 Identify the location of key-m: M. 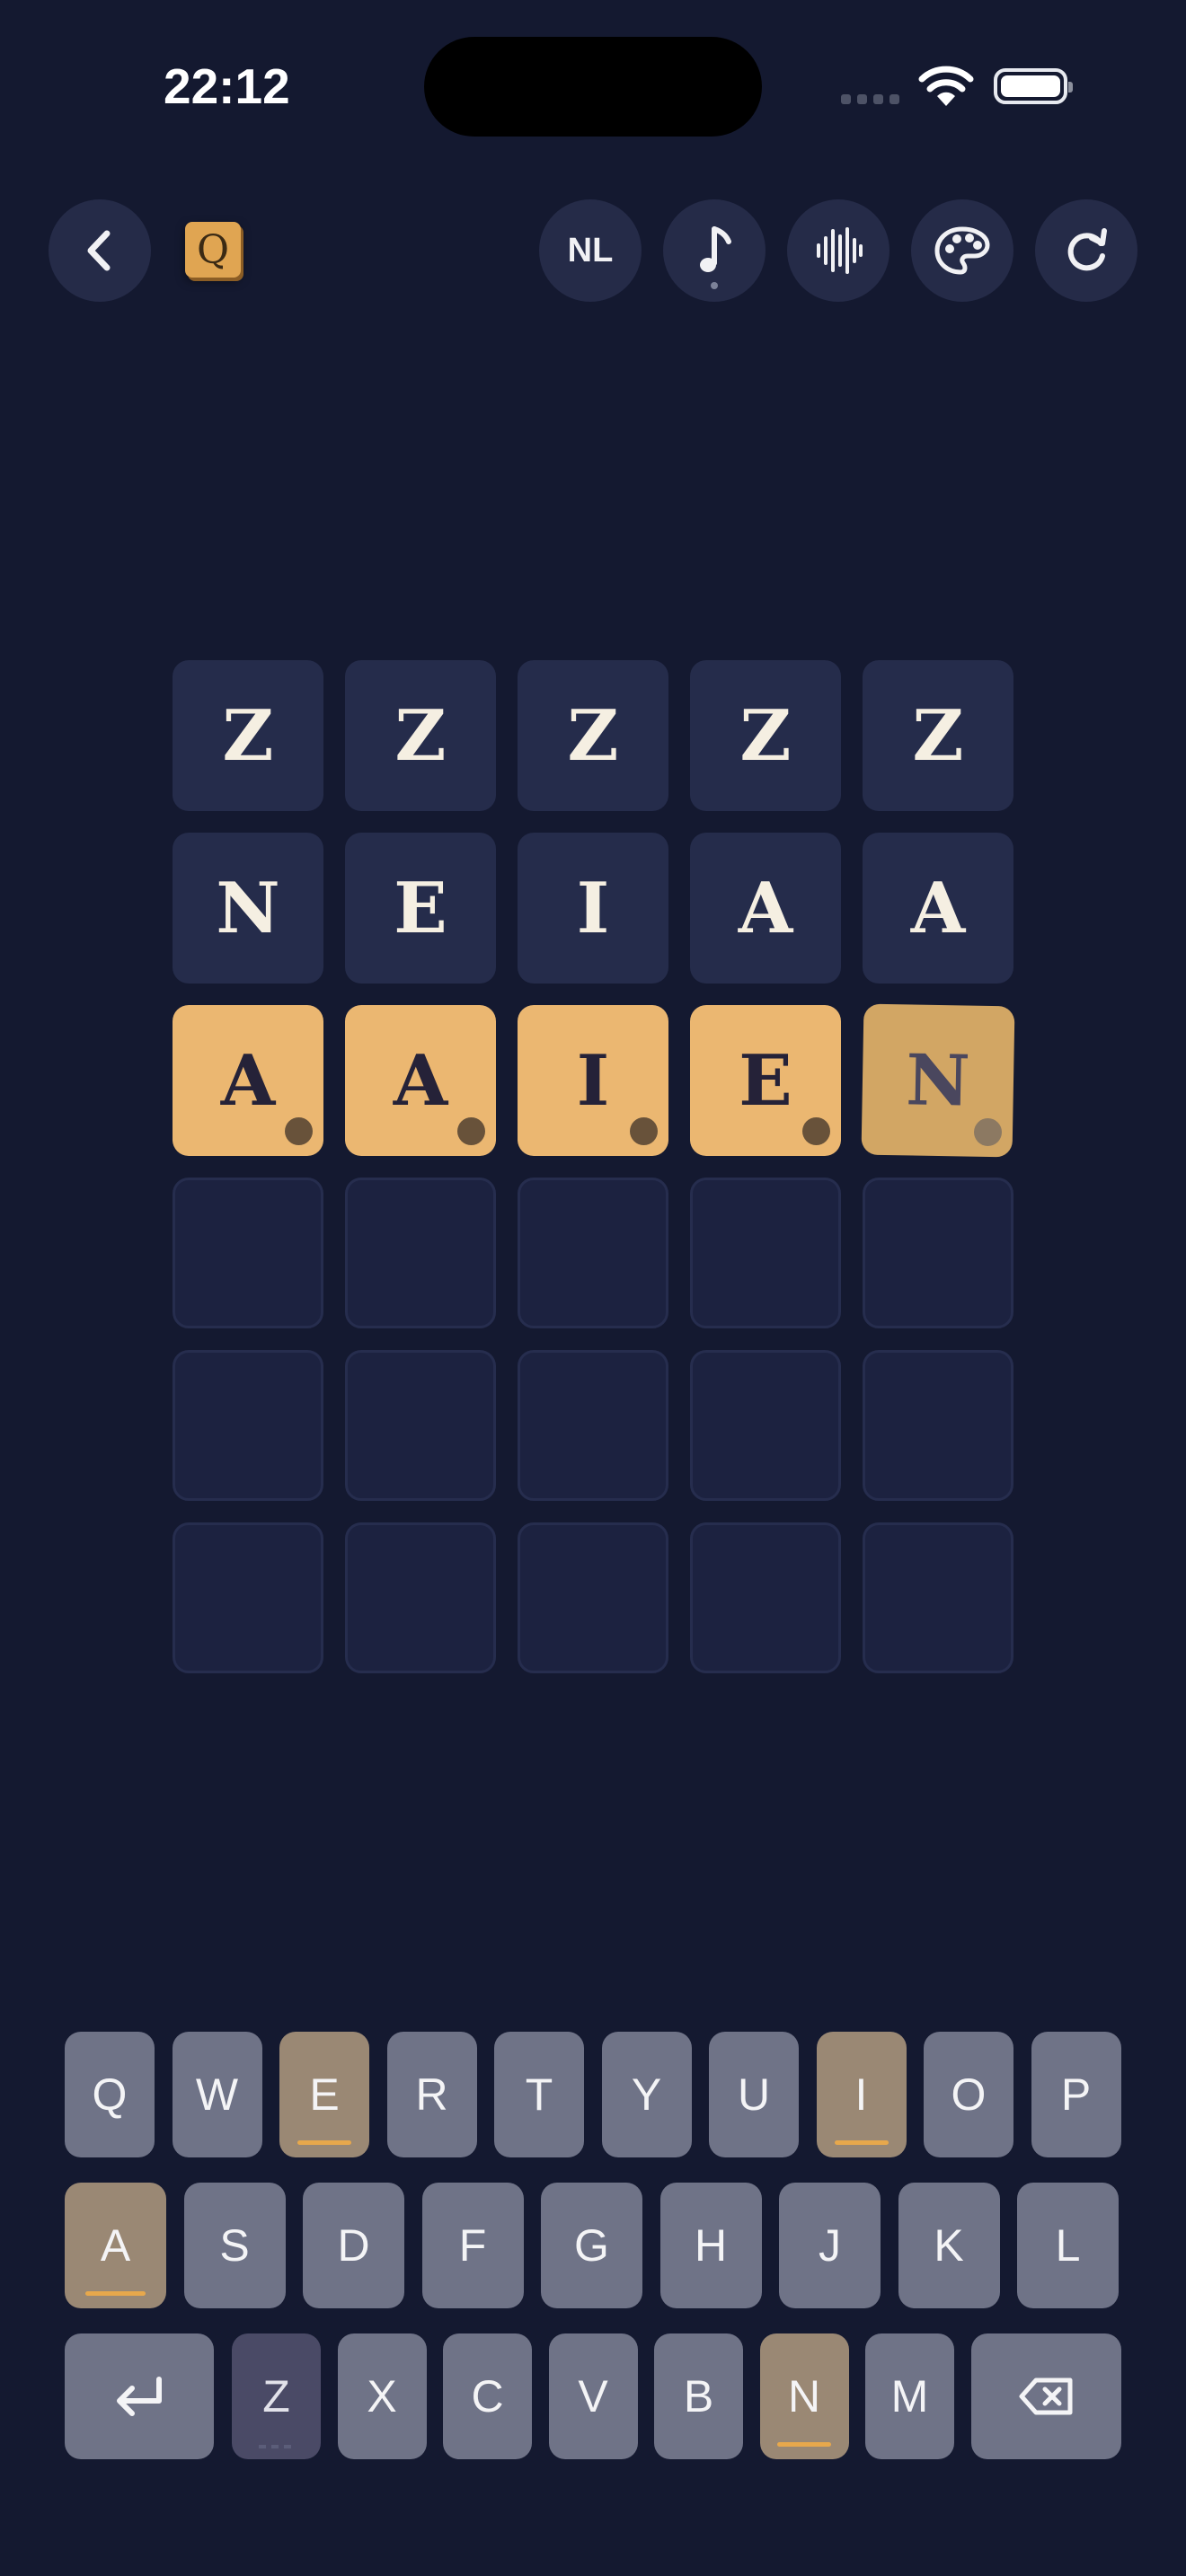
(909, 2396).